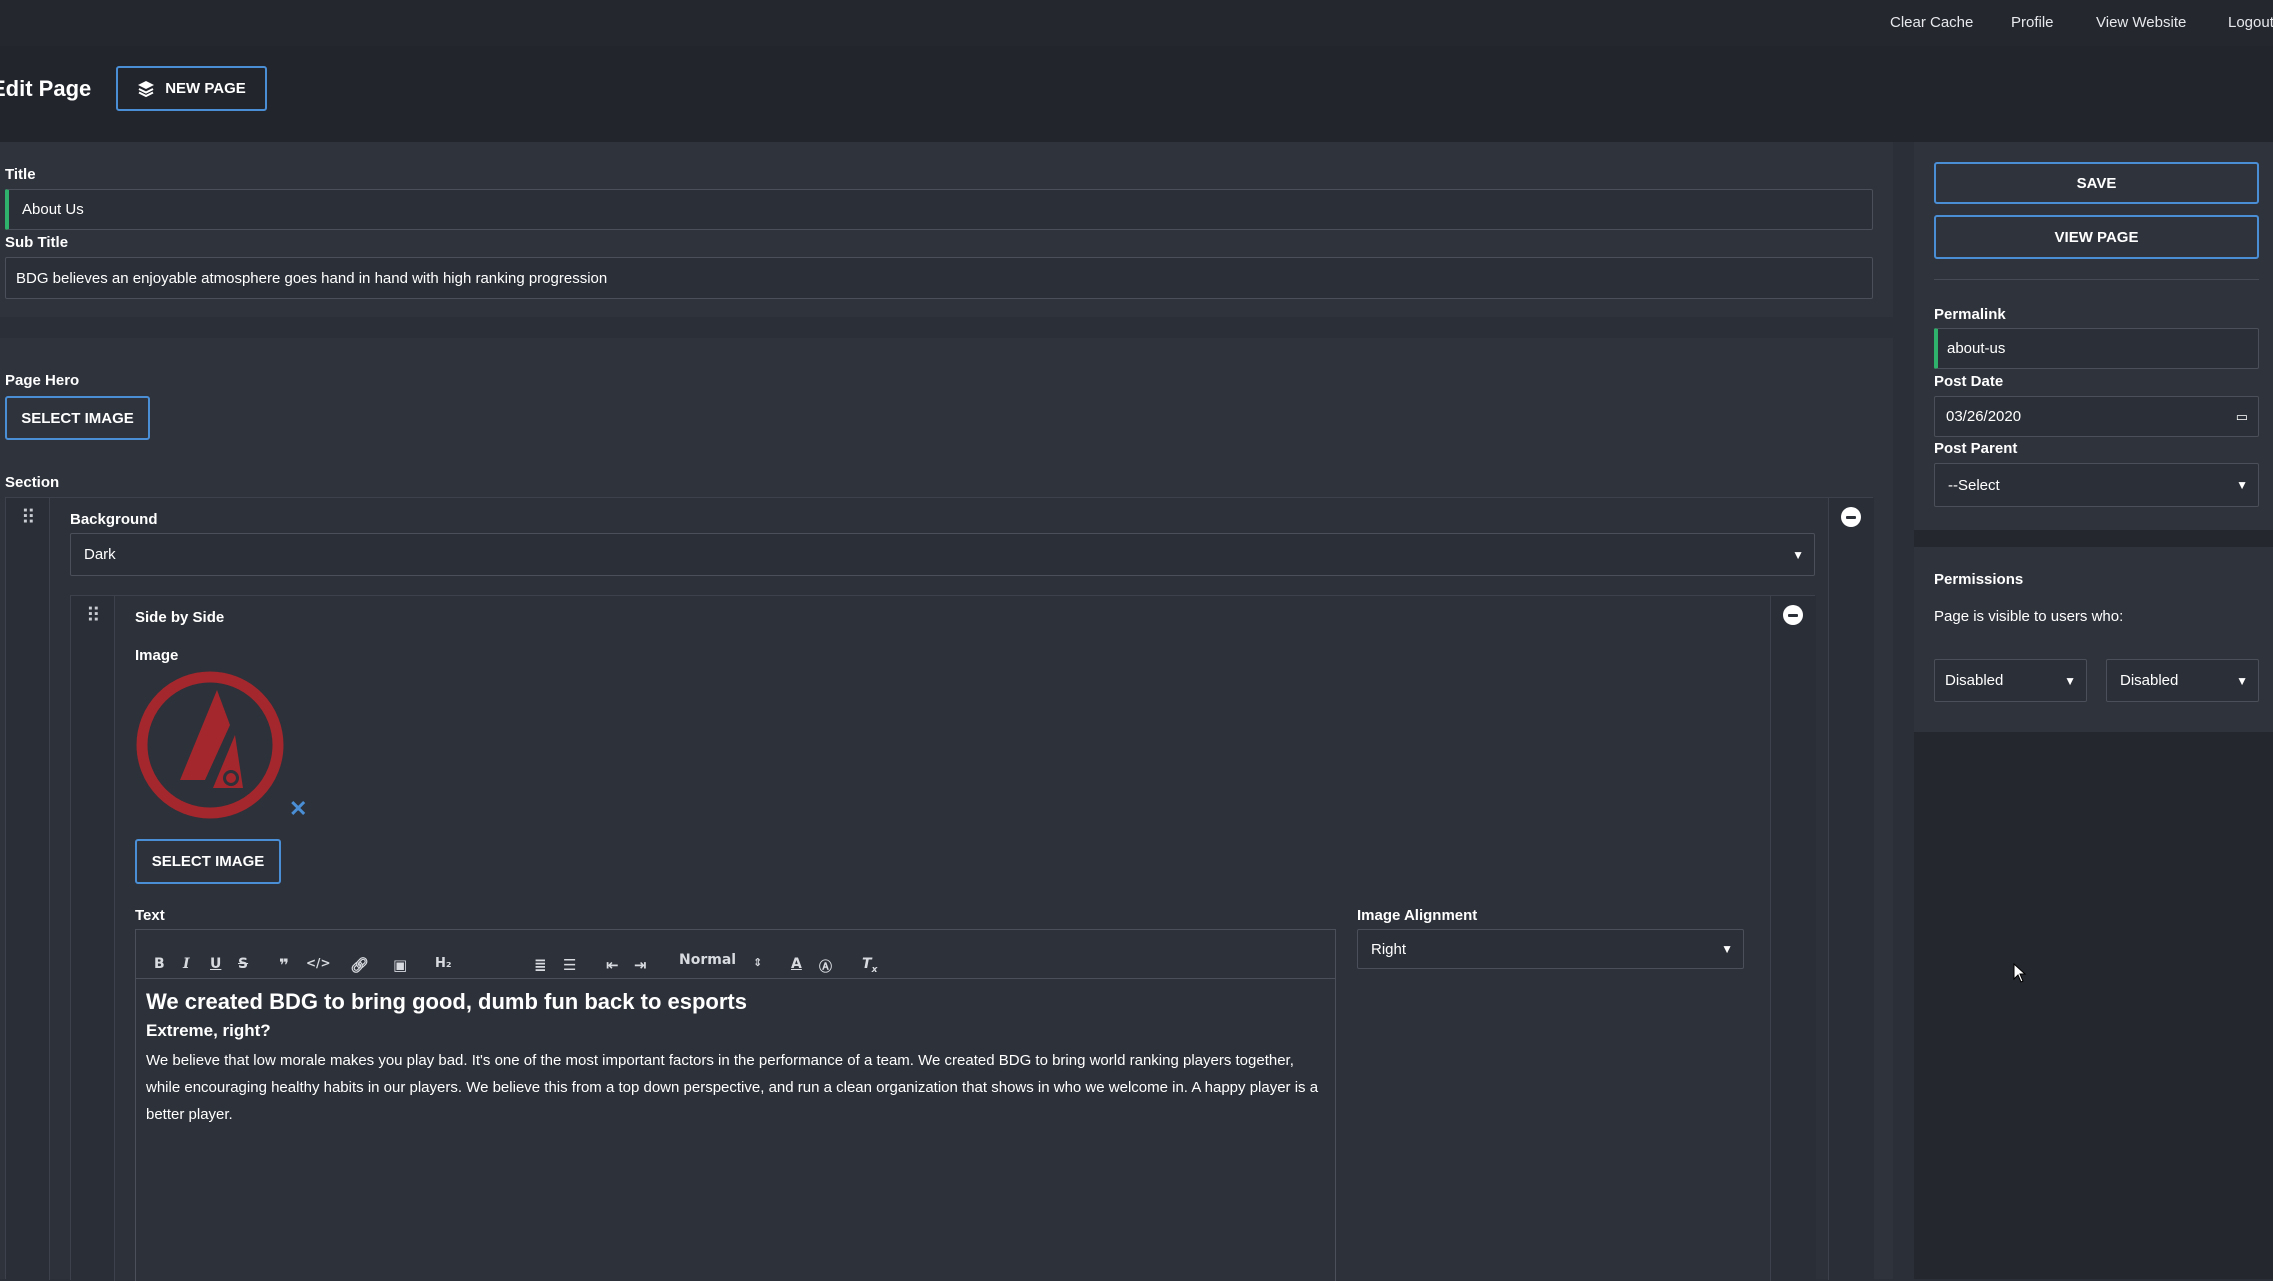 This screenshot has width=2273, height=1281. I want to click on outdent-icon: ⇤, so click(612, 965).